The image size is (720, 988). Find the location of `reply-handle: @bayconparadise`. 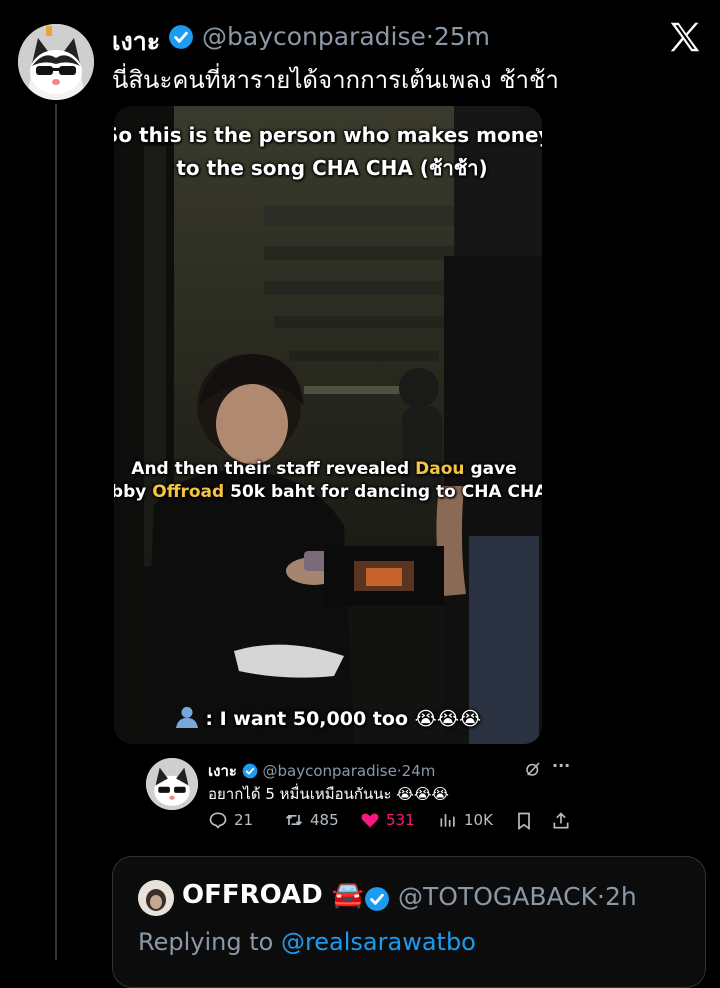

reply-handle: @bayconparadise is located at coordinates (329, 771).